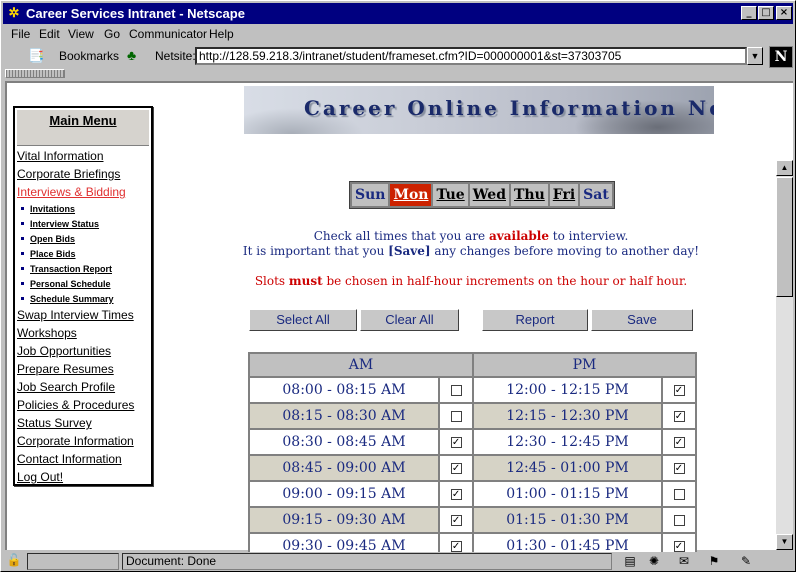 The image size is (796, 572). What do you see at coordinates (684, 561) in the screenshot?
I see `mail-icon: ✉` at bounding box center [684, 561].